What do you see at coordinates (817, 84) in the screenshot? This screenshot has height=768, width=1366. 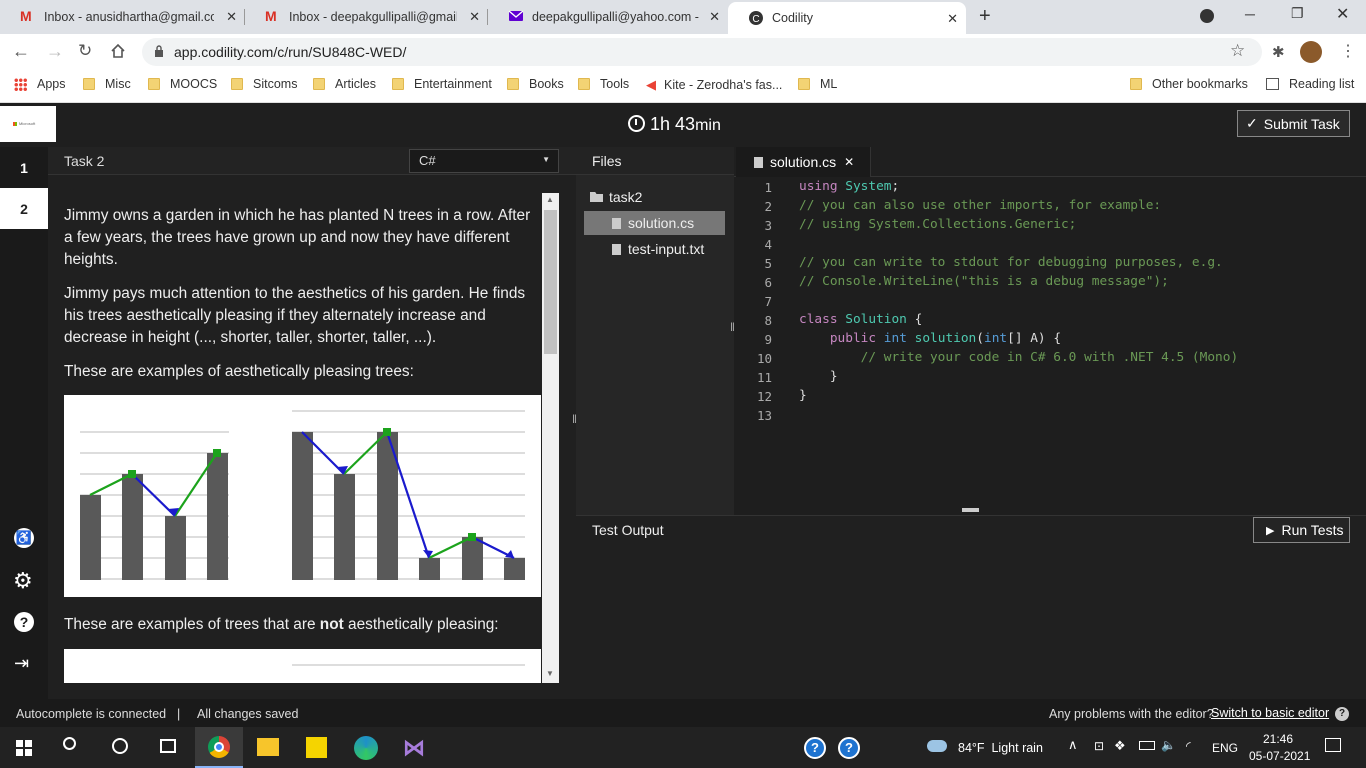 I see `bookmark-ml: ML` at bounding box center [817, 84].